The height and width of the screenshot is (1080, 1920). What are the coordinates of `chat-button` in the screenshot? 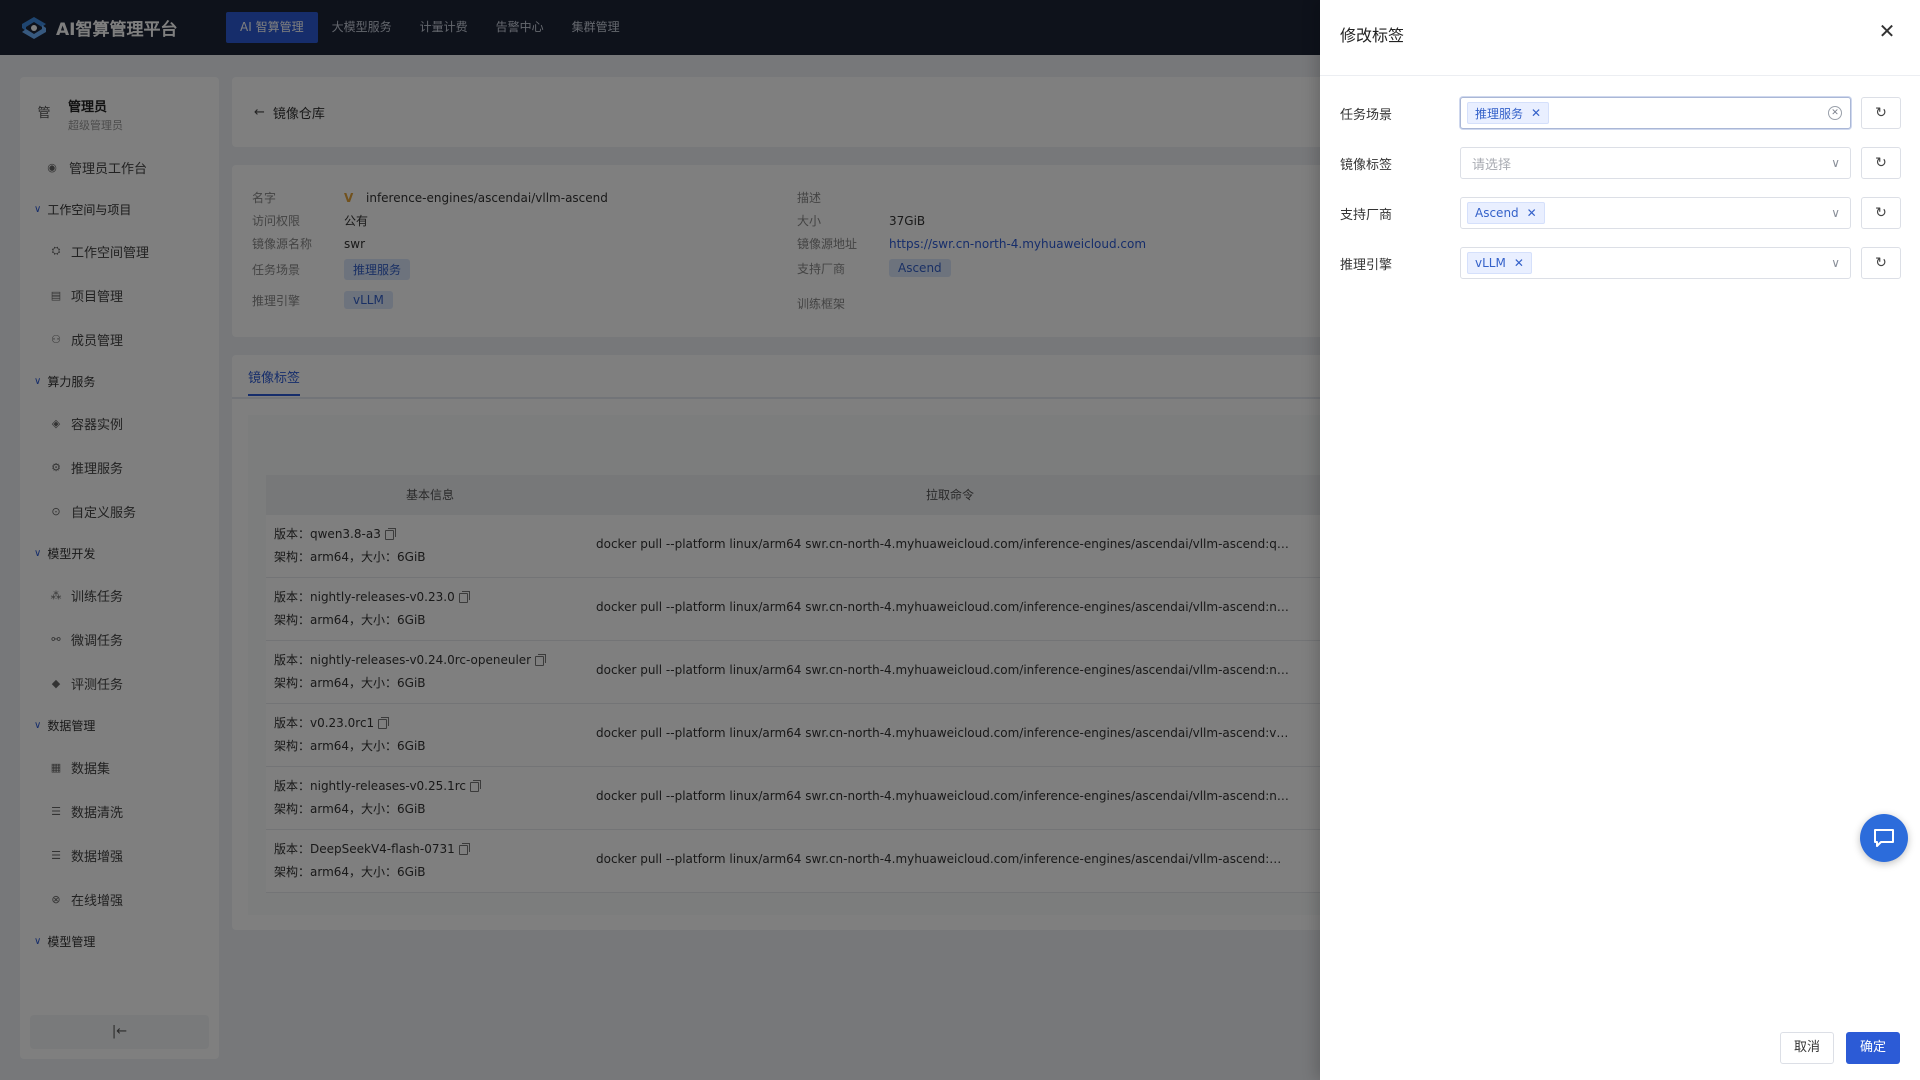 It's located at (1884, 838).